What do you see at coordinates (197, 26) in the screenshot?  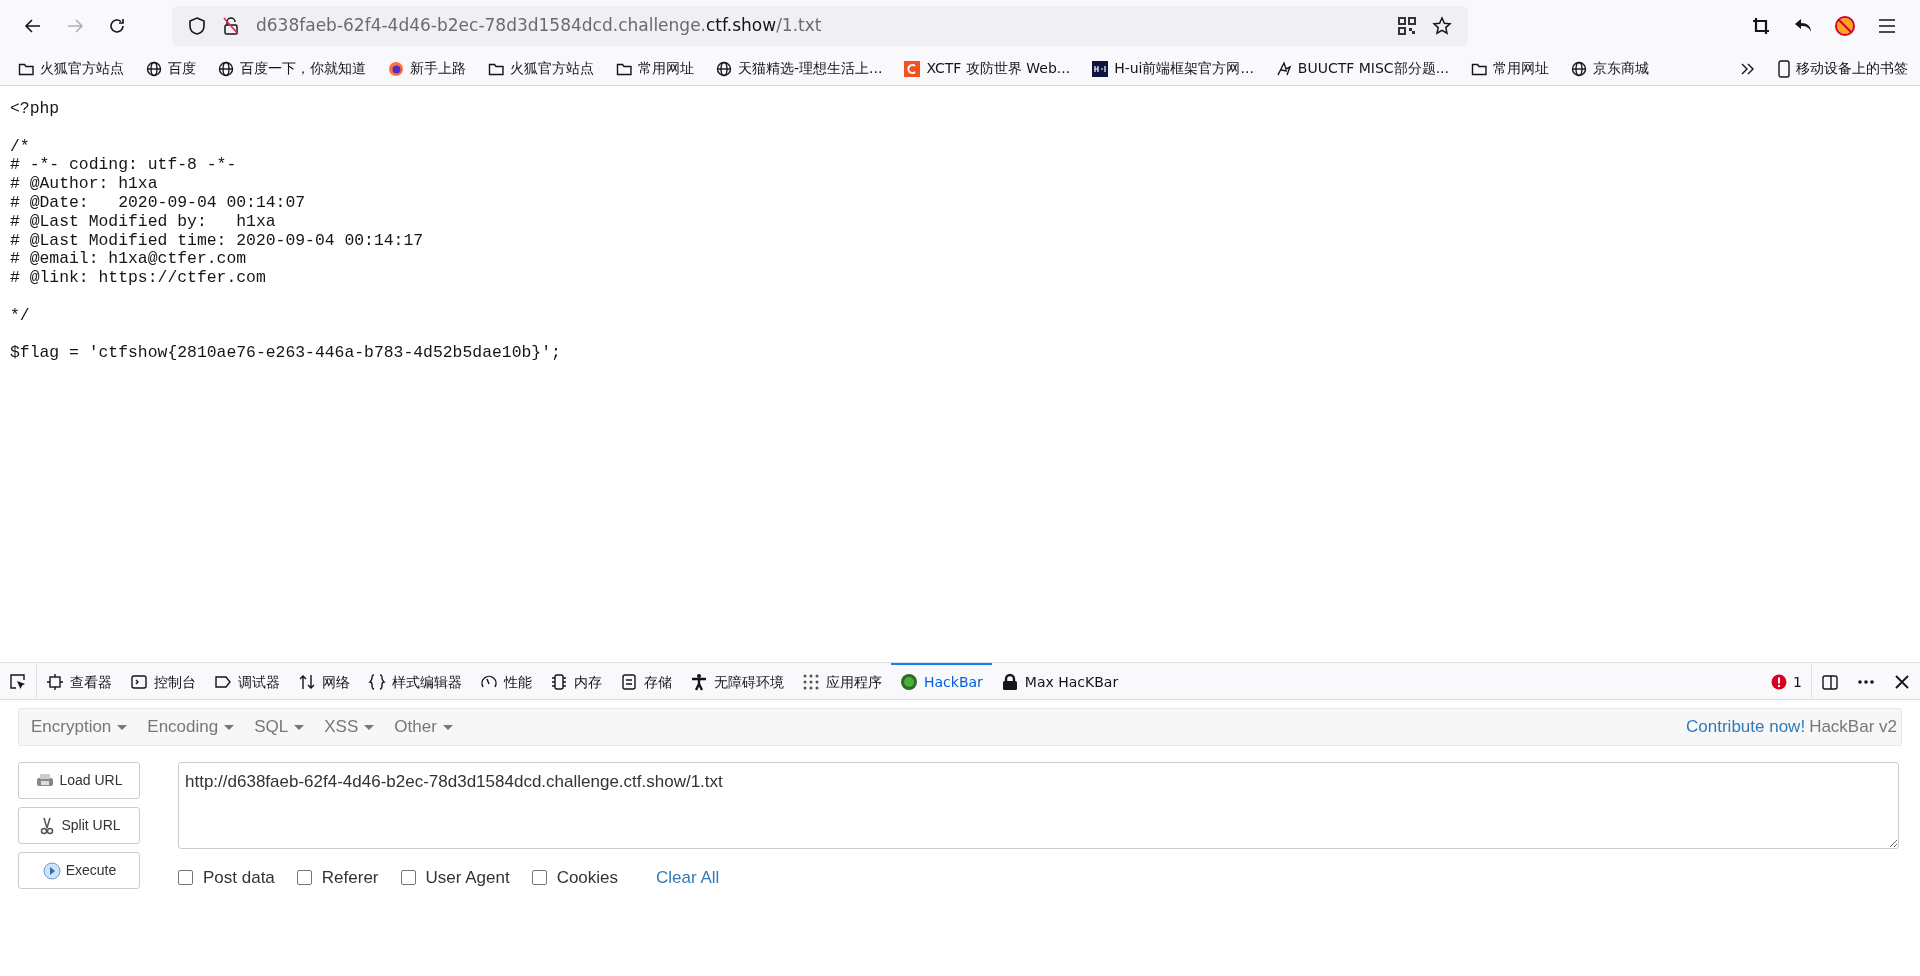 I see `shield-icon` at bounding box center [197, 26].